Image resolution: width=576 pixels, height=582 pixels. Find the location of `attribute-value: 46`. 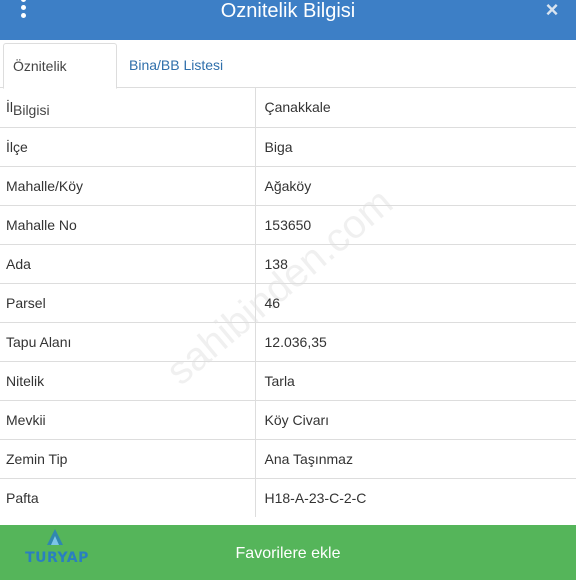

attribute-value: 46 is located at coordinates (415, 302).